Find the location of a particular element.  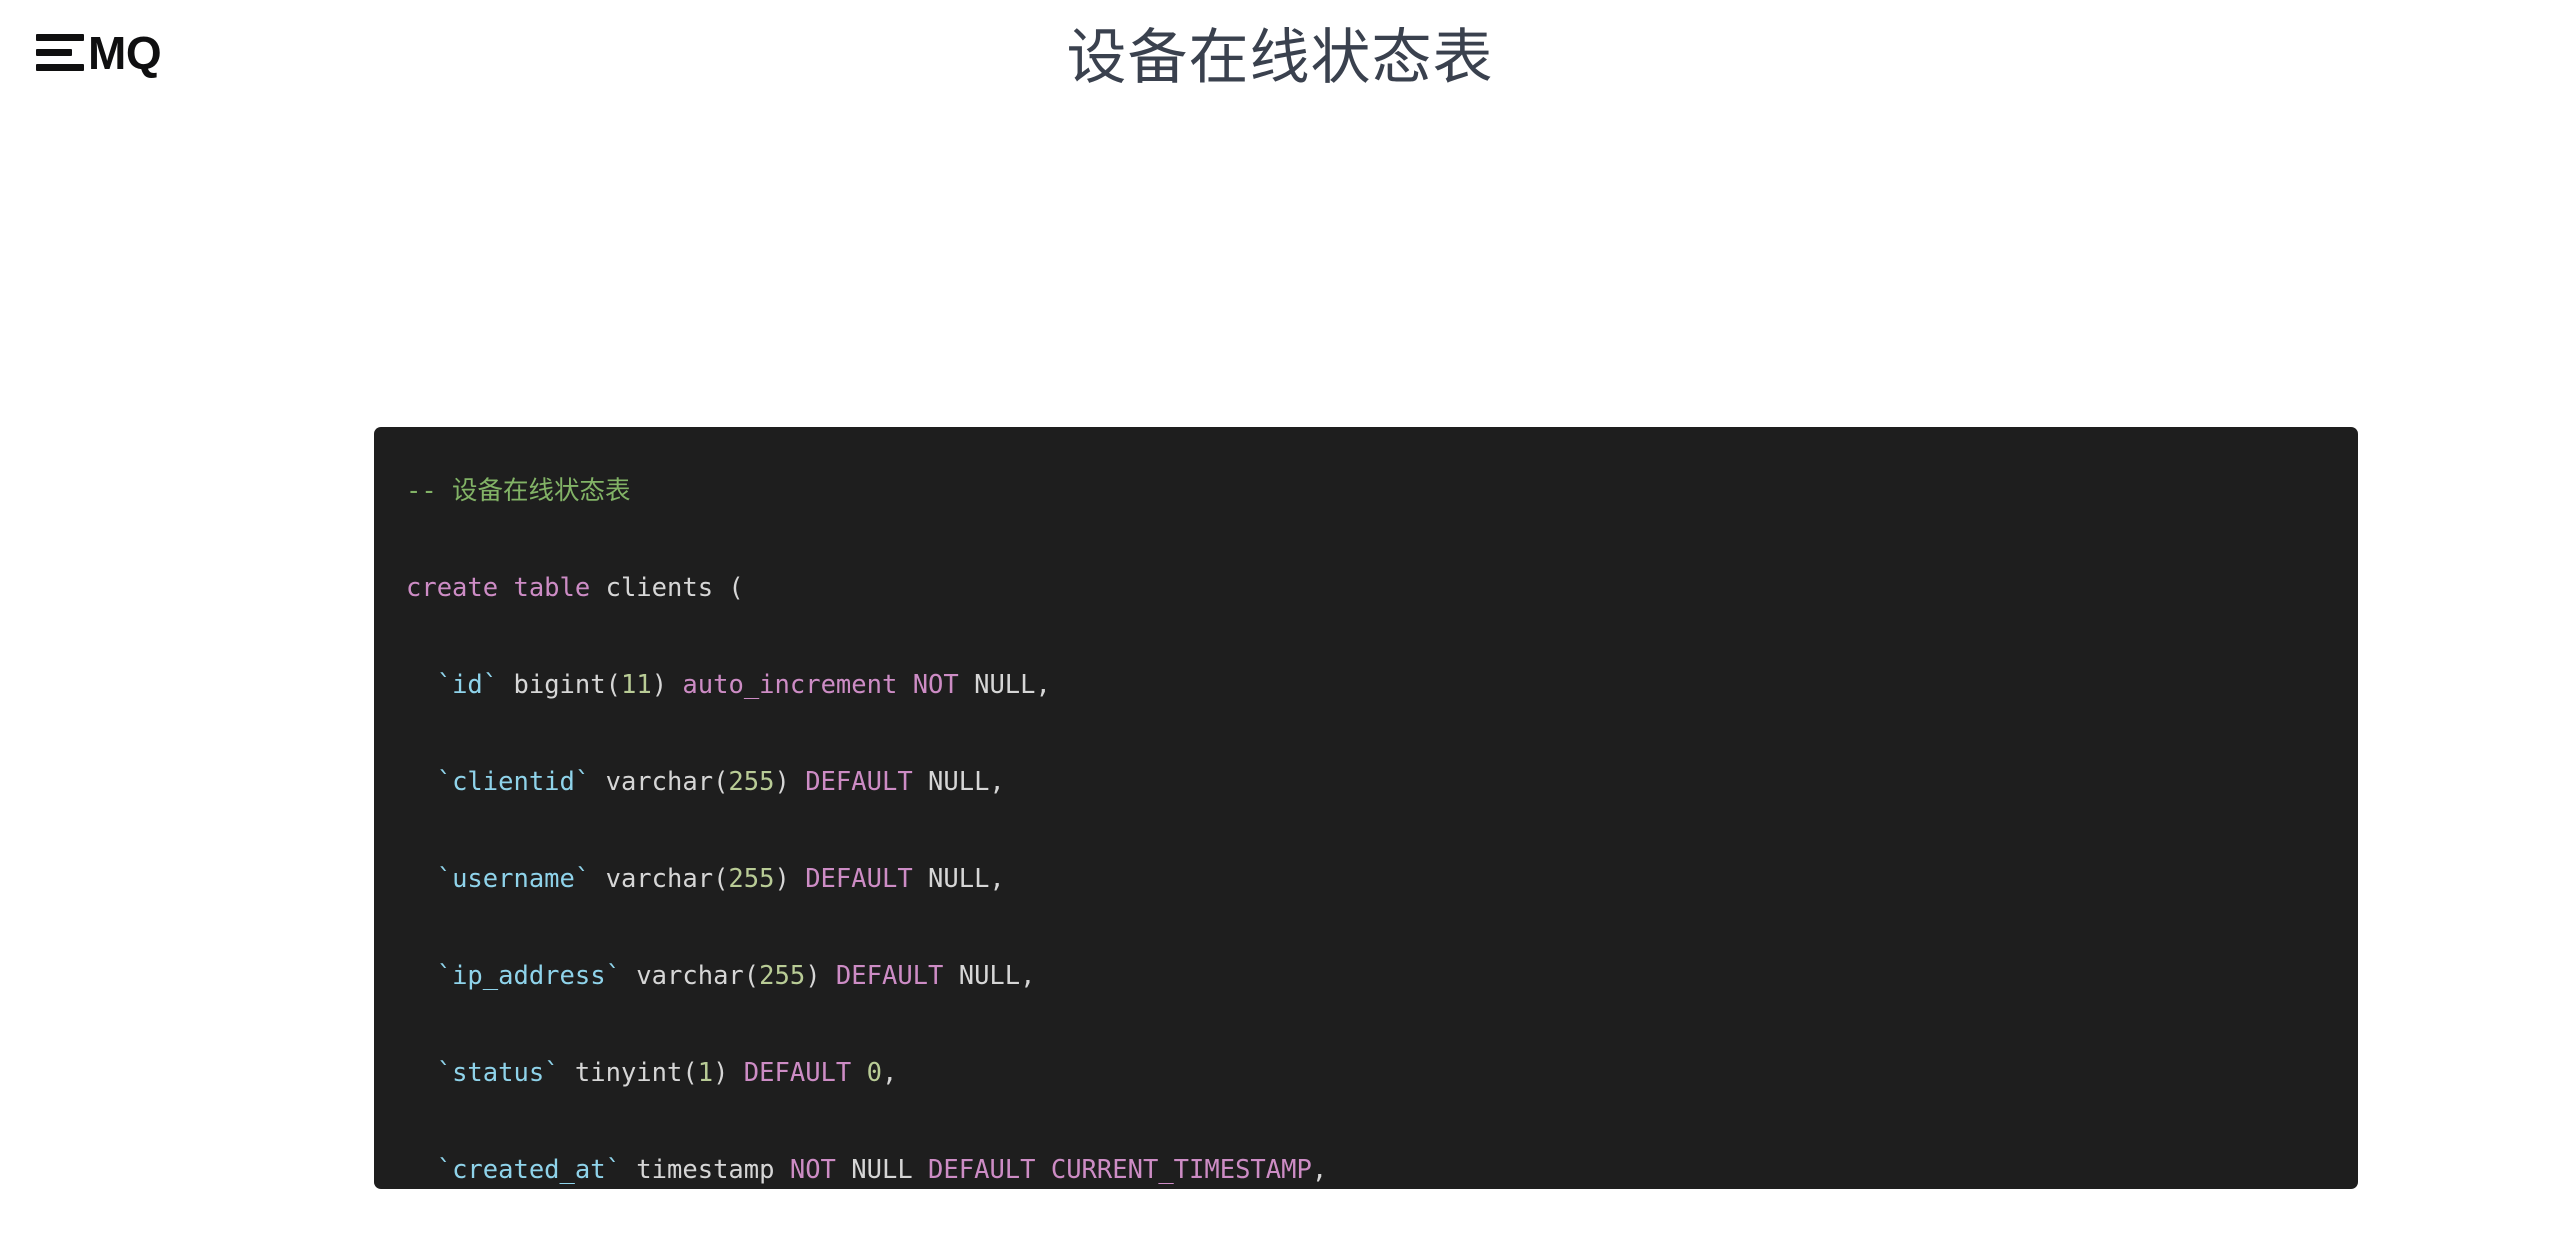

code-line: `ip_address` varchar(255) DEFAULT NULL, is located at coordinates (1382, 976).